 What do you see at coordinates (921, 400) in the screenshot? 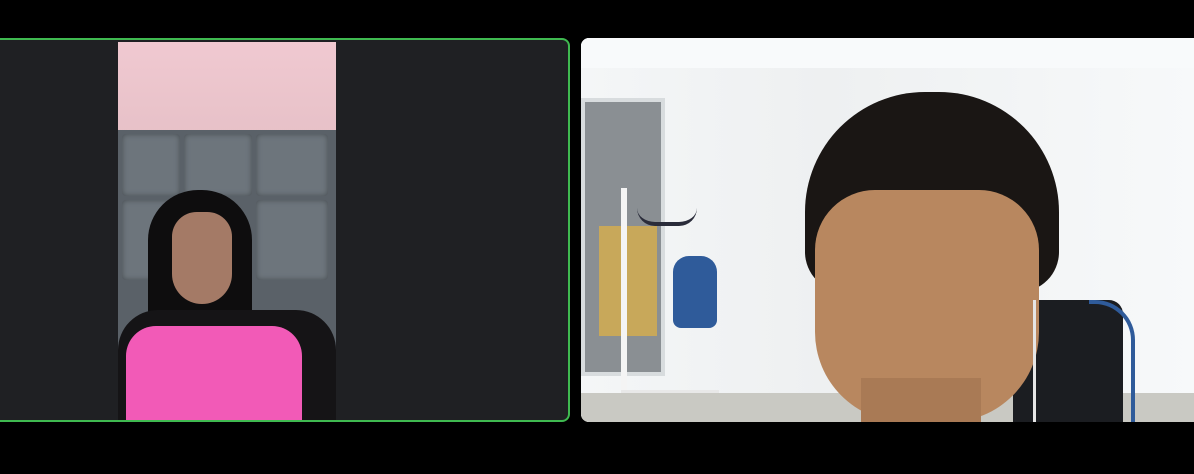
I see `participant-neck` at bounding box center [921, 400].